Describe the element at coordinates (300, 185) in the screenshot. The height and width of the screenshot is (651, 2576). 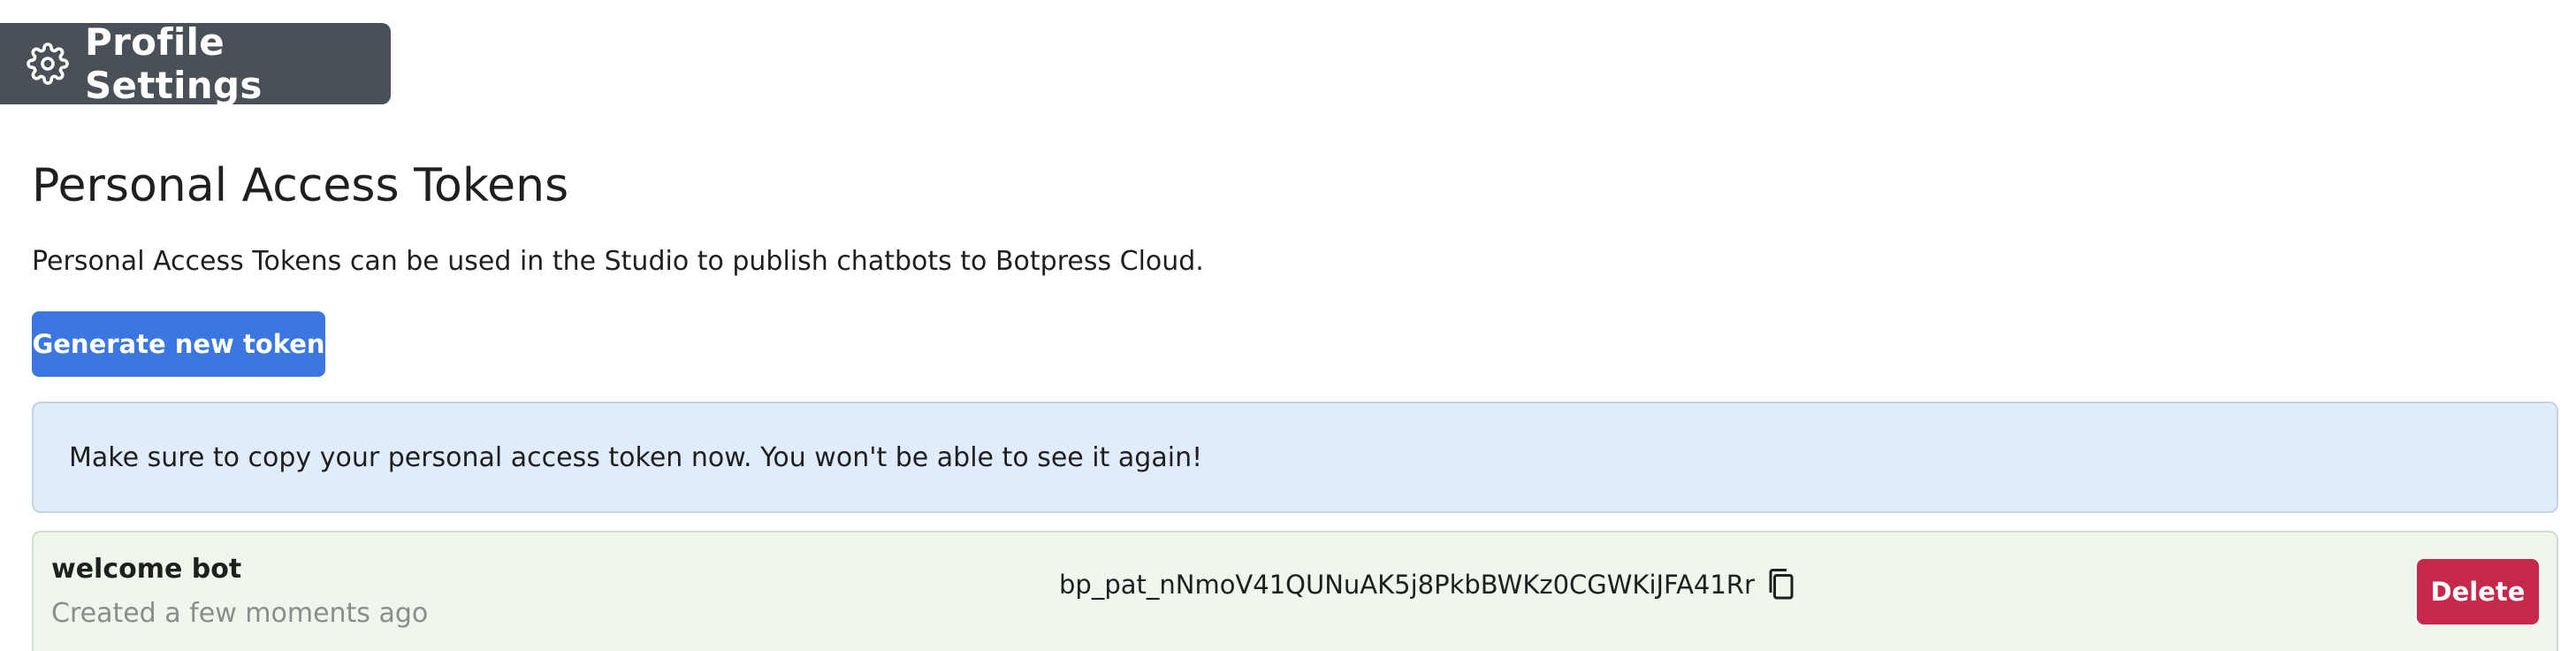
I see `section-title: Personal Access Tokens` at that location.